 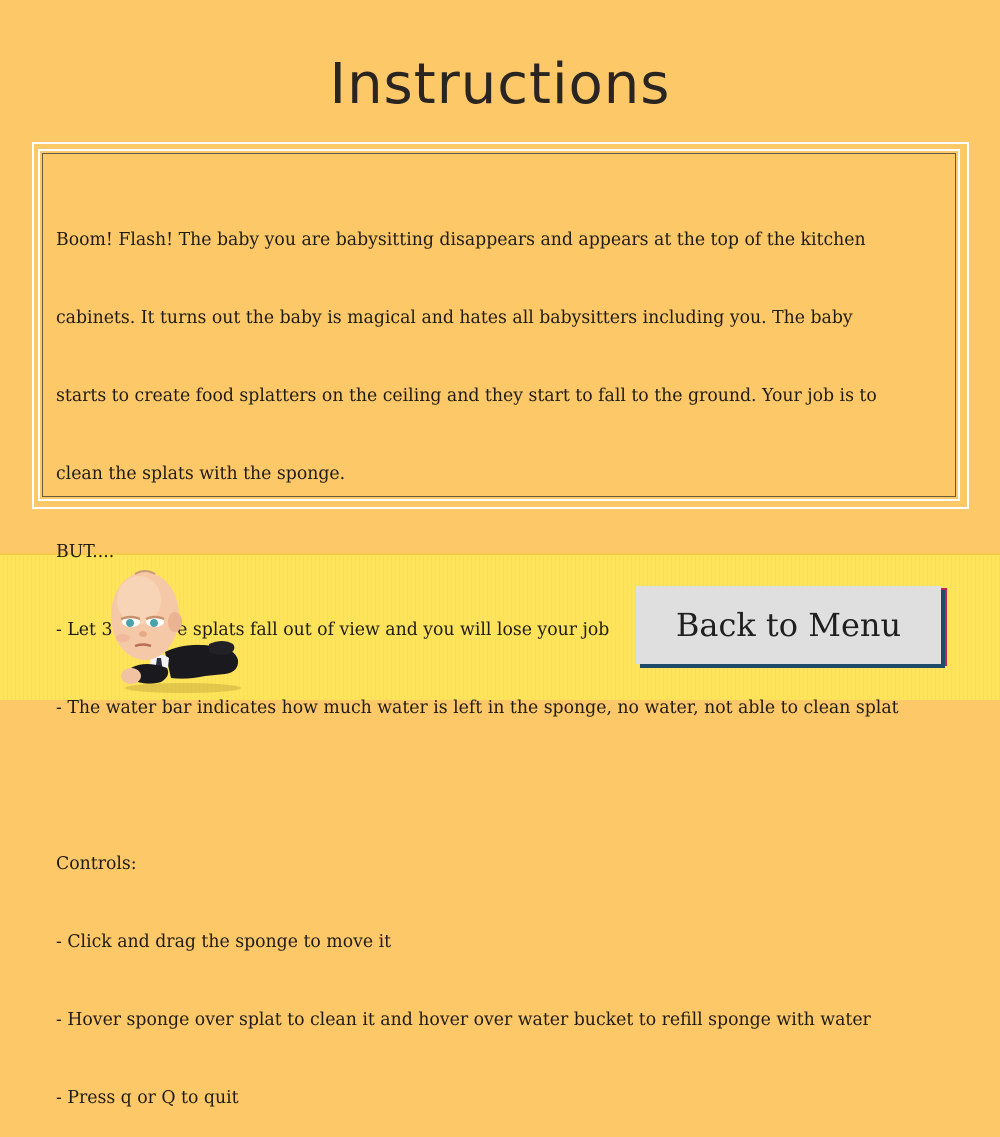 What do you see at coordinates (147, 1098) in the screenshot?
I see `instruction-line: - Press q or Q to quit` at bounding box center [147, 1098].